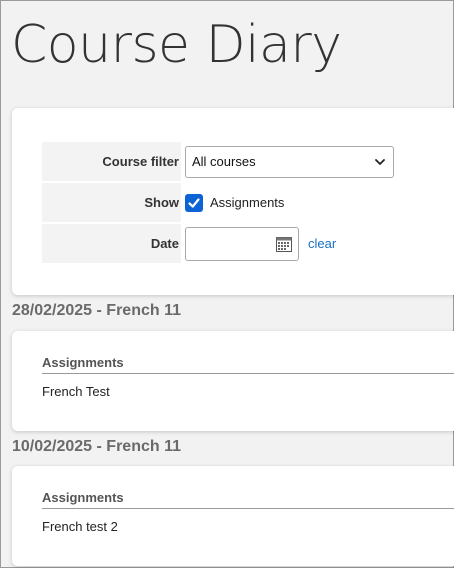 This screenshot has width=454, height=568. Describe the element at coordinates (289, 161) in the screenshot. I see `course-filter-select: All courses` at that location.